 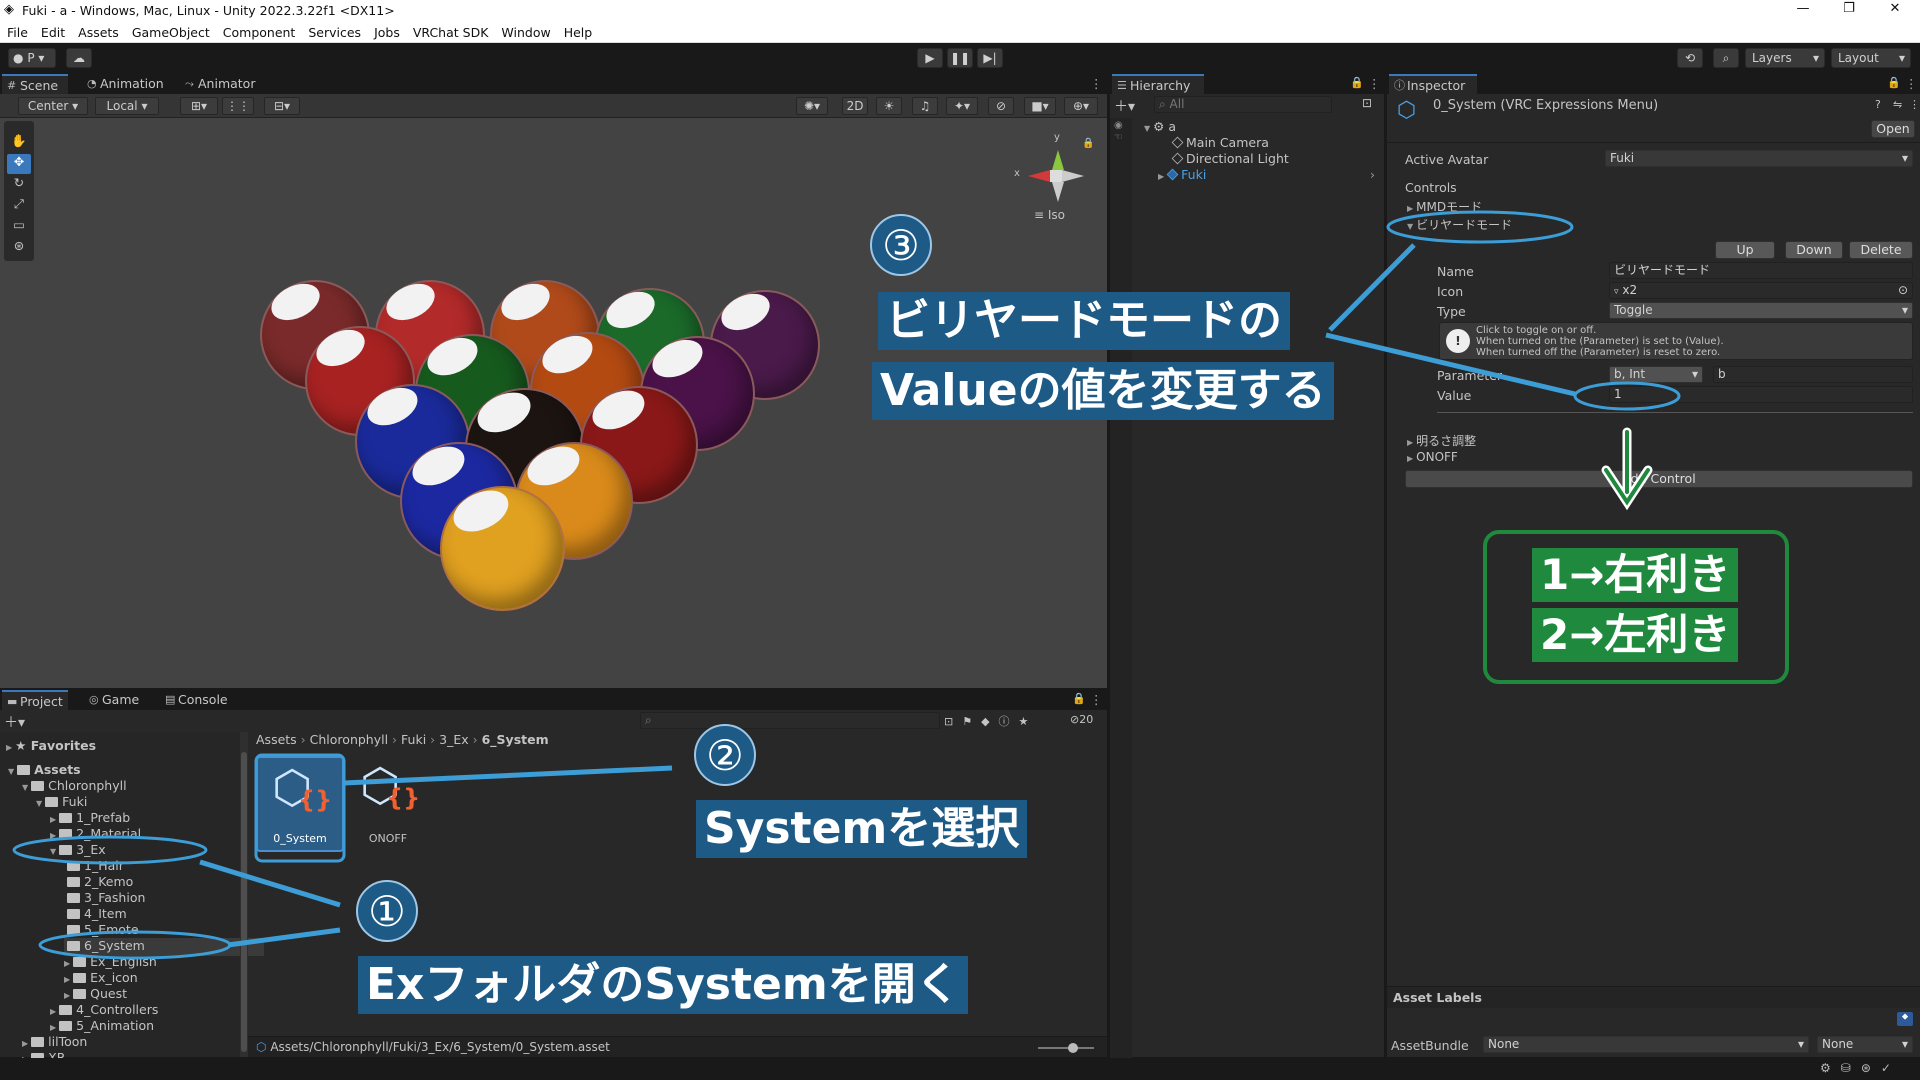 What do you see at coordinates (110, 850) in the screenshot?
I see `highlight-oval-3ex` at bounding box center [110, 850].